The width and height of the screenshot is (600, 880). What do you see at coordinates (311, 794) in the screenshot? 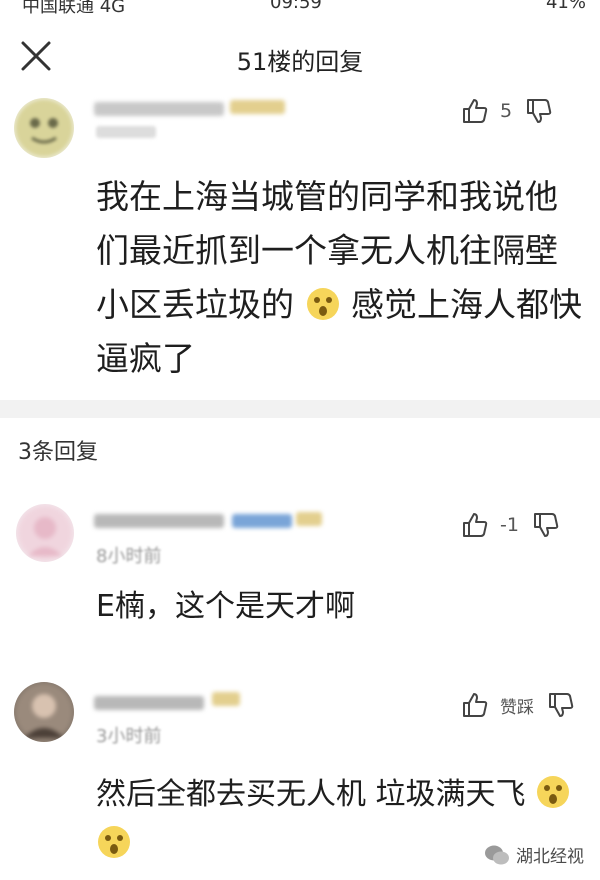
I see `reply-text-content: 然后全都去买无人机 垃圾满天飞` at bounding box center [311, 794].